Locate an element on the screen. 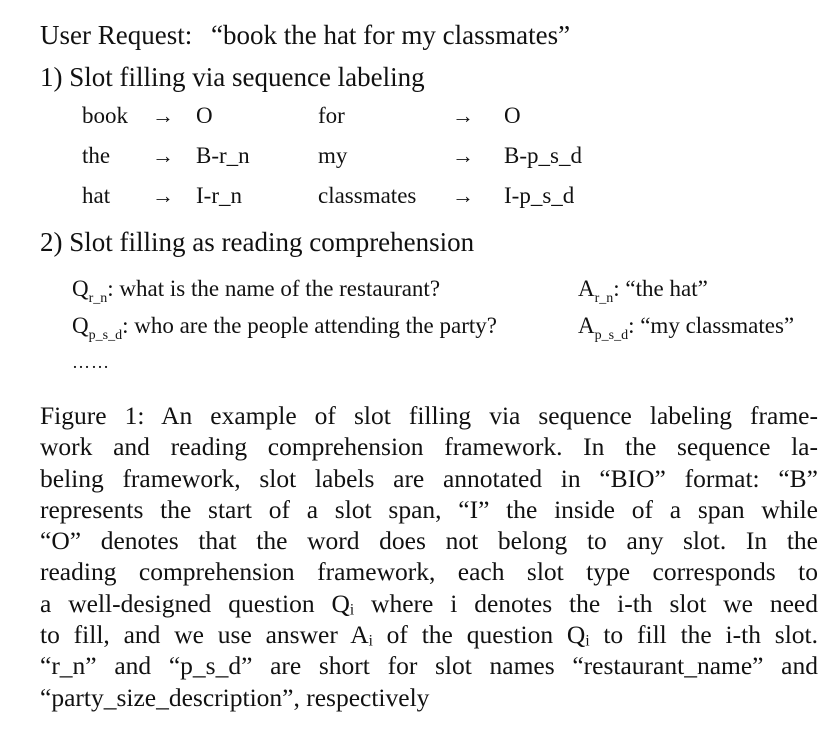  user-request-label: User Request: is located at coordinates (116, 35).